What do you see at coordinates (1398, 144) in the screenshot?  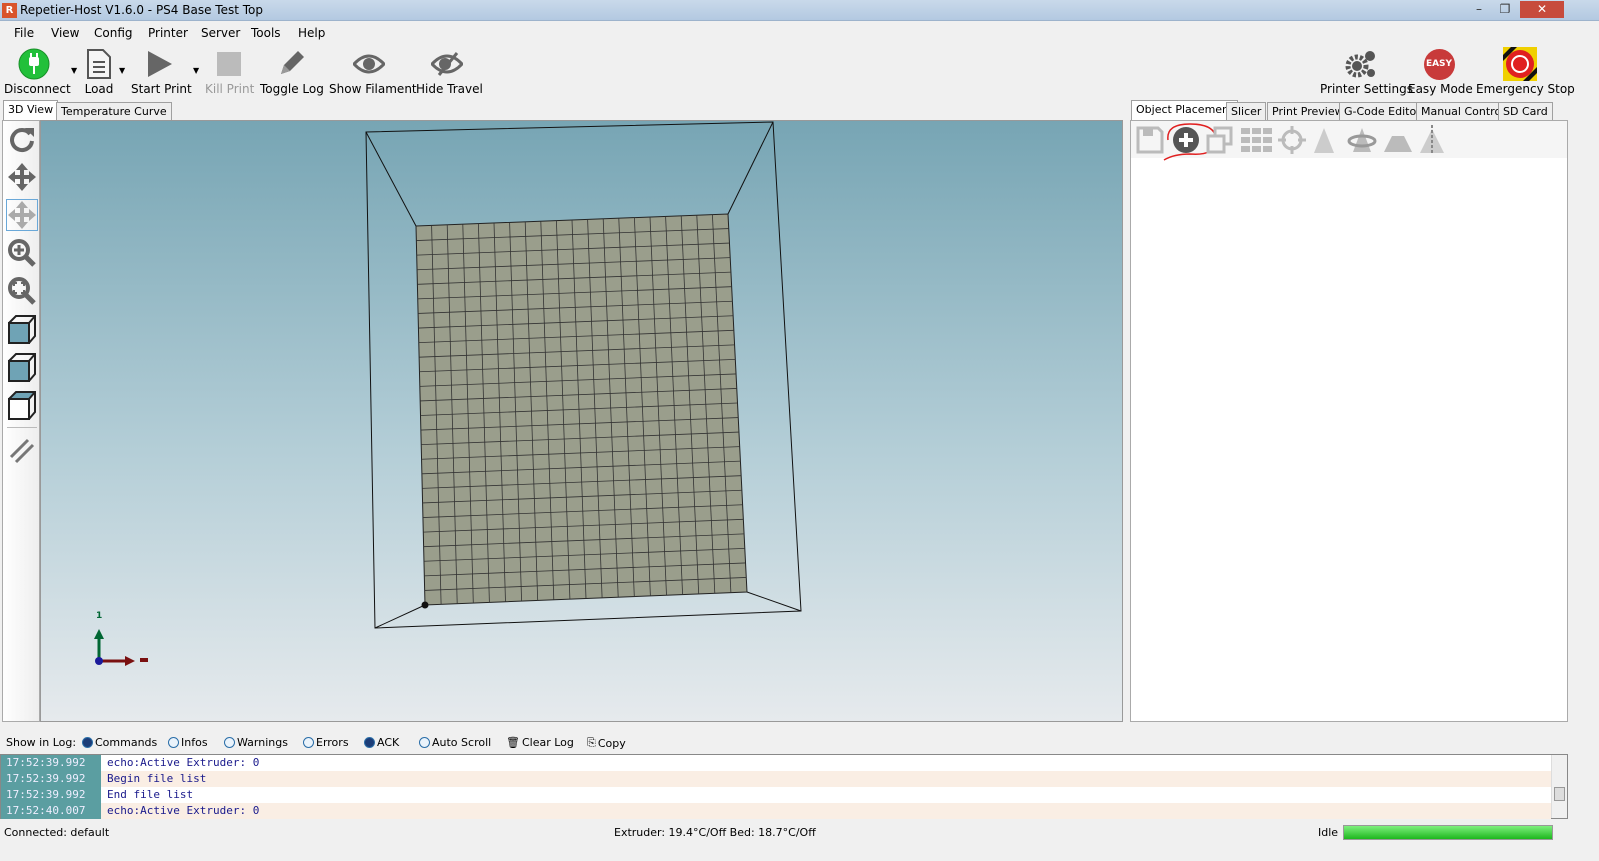 I see `trapezoid-icon` at bounding box center [1398, 144].